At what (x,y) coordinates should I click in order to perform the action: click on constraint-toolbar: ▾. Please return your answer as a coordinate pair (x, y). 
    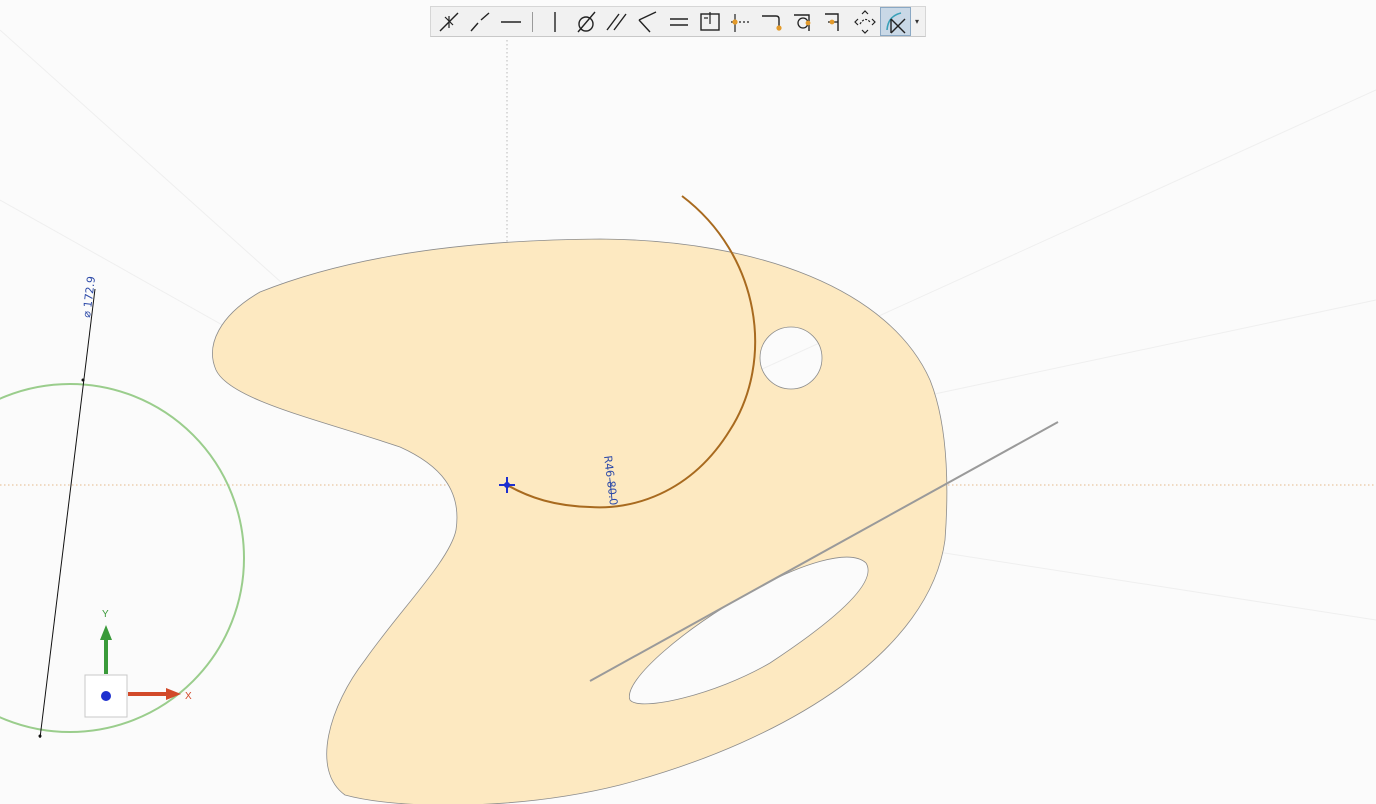
    Looking at the image, I should click on (678, 21).